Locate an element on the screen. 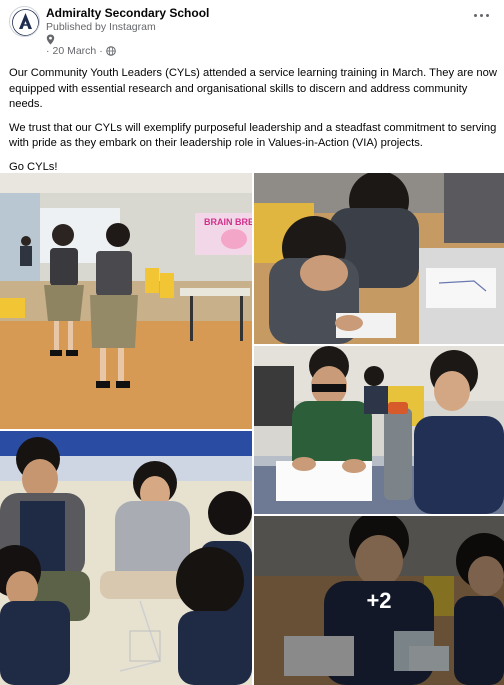  photo-students-writing is located at coordinates (379, 258).